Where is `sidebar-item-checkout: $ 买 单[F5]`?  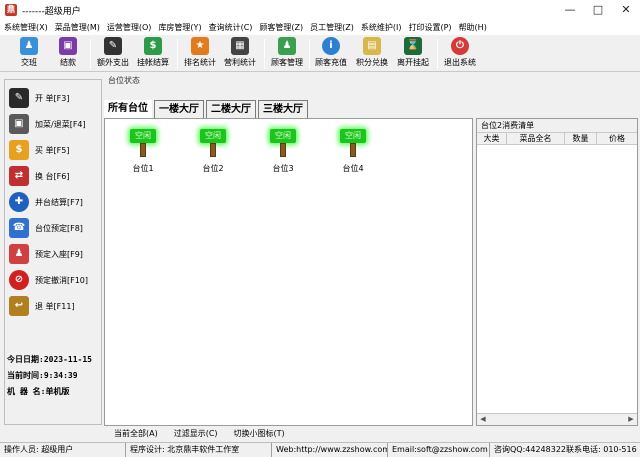
sidebar-item-checkout: $ 买 单[F5] is located at coordinates (55, 150).